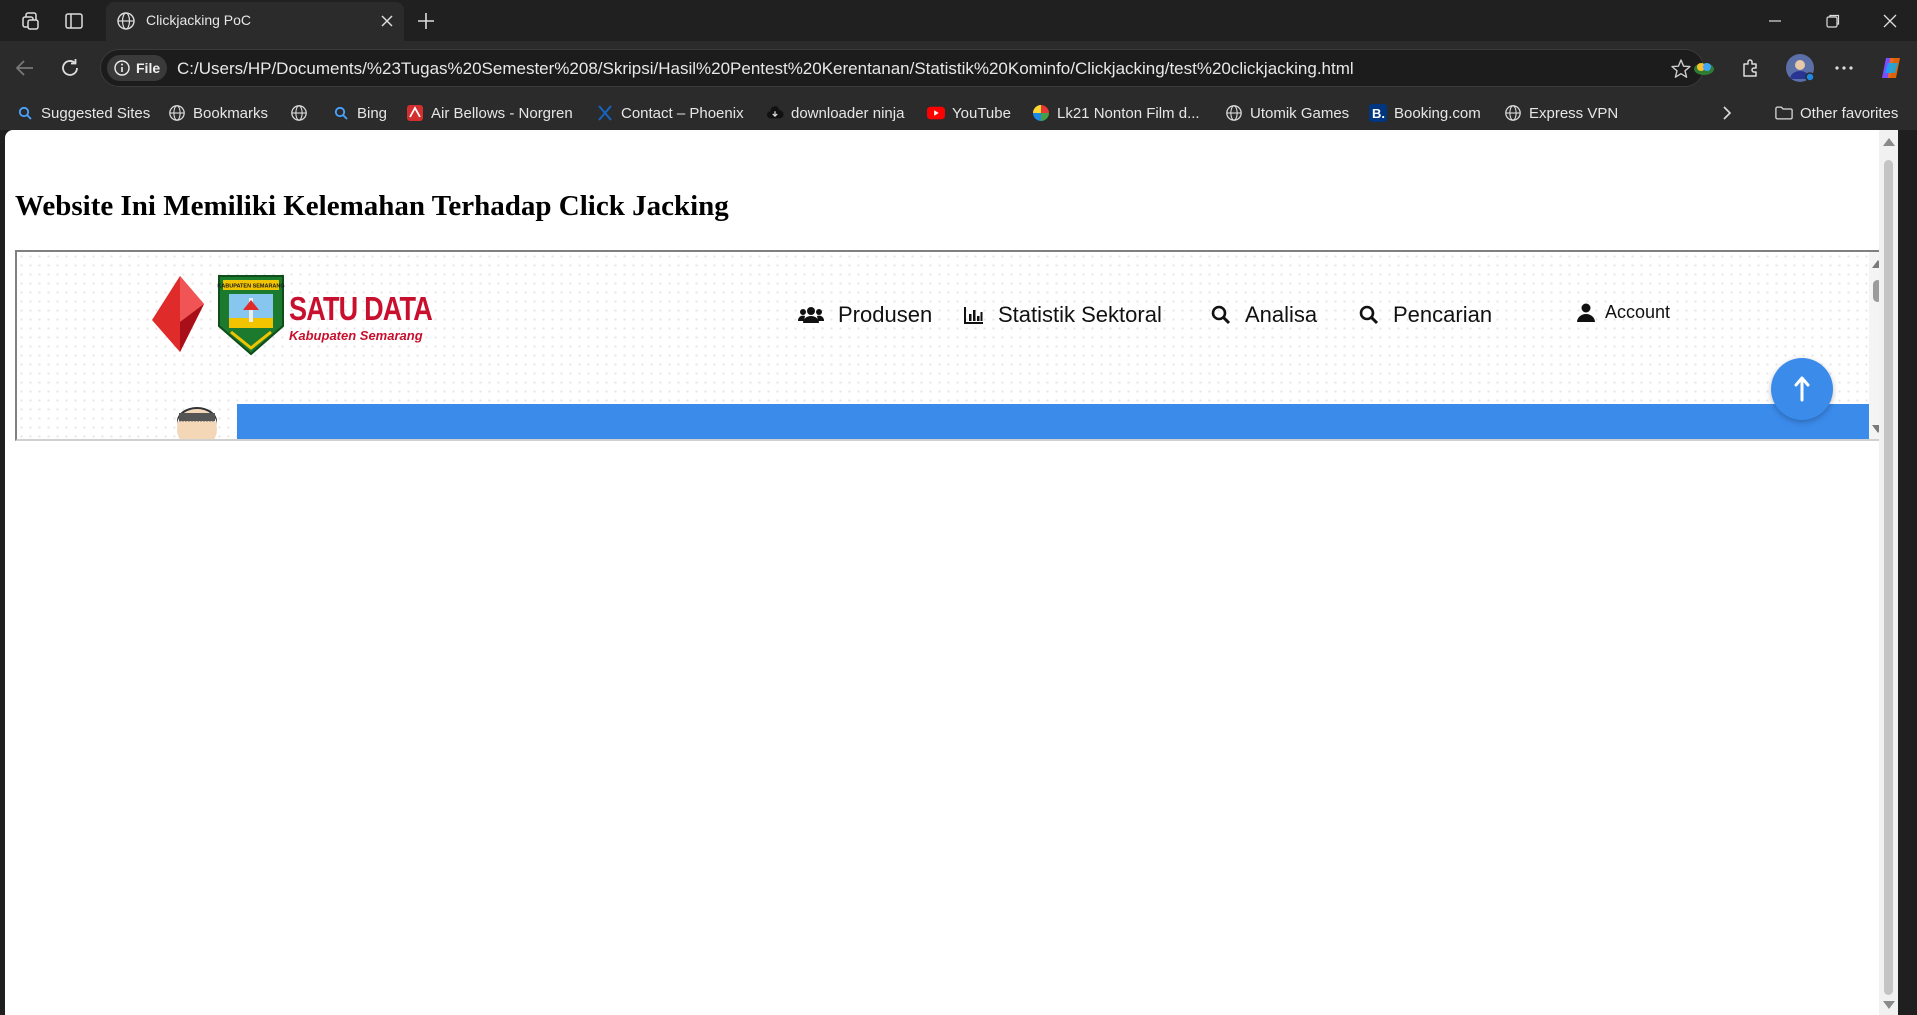 Image resolution: width=1917 pixels, height=1015 pixels. Describe the element at coordinates (122, 68) in the screenshot. I see `info-icon` at that location.